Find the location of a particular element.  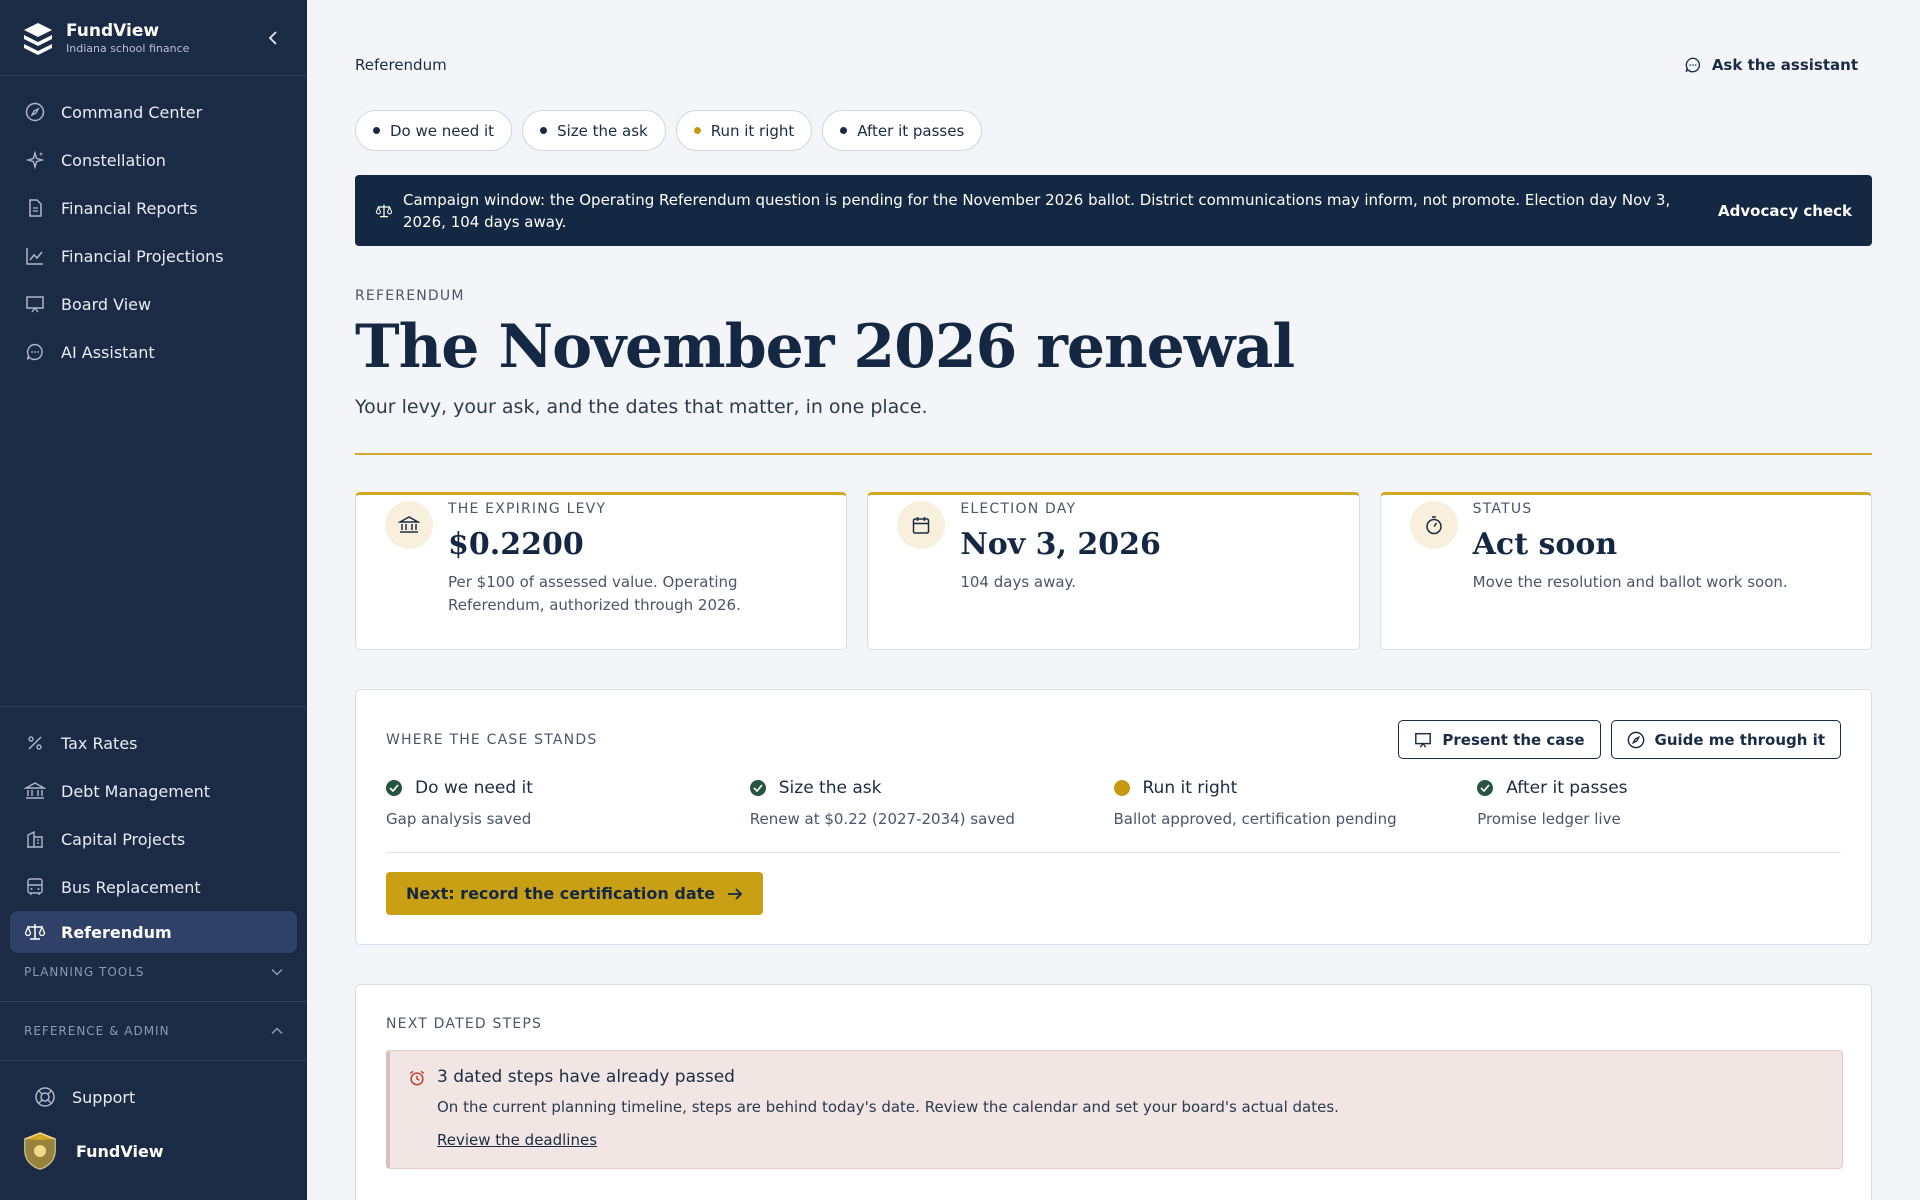

button-label: Guide me through it is located at coordinates (1739, 739).